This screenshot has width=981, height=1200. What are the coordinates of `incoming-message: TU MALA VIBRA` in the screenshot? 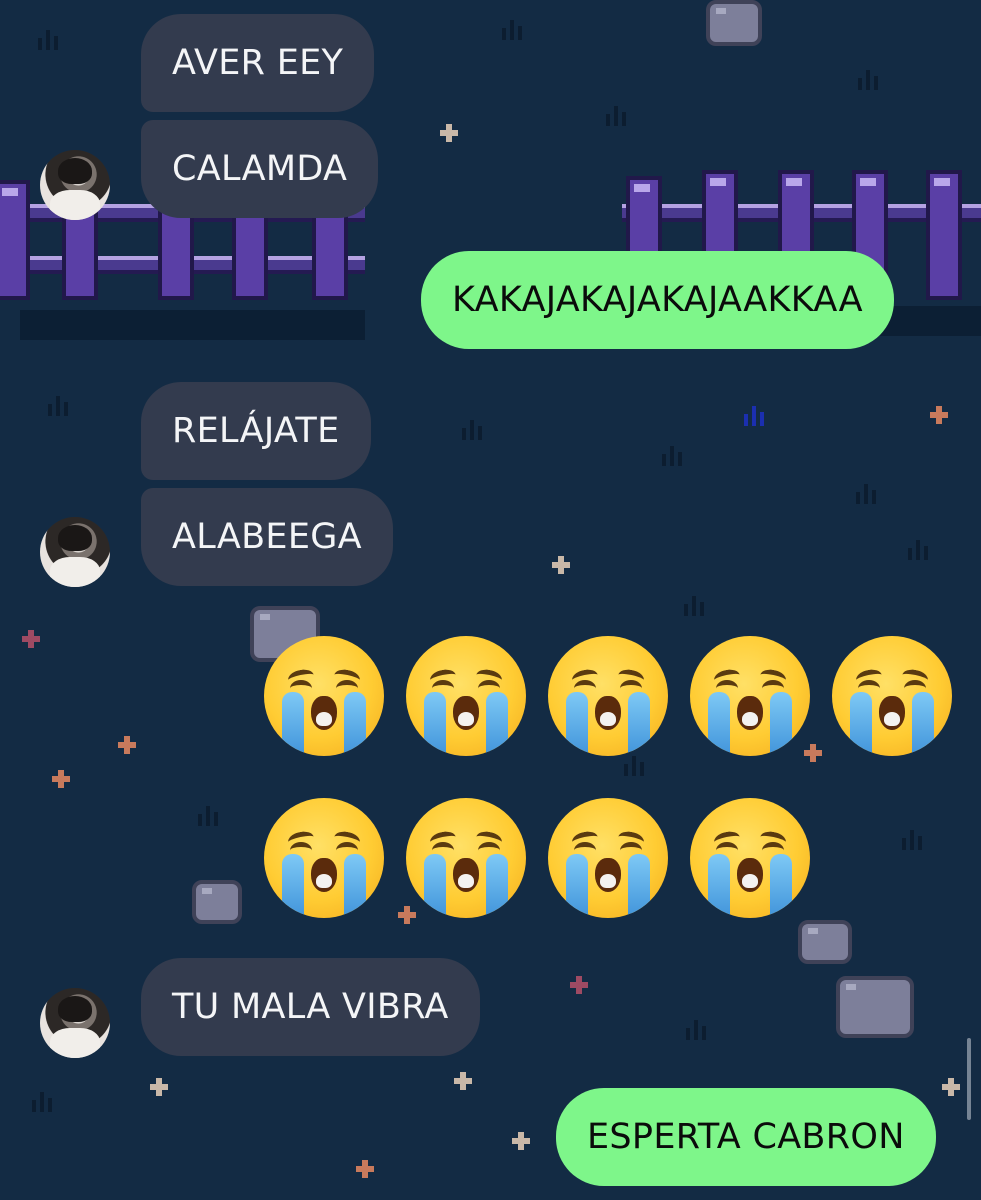 It's located at (310, 1007).